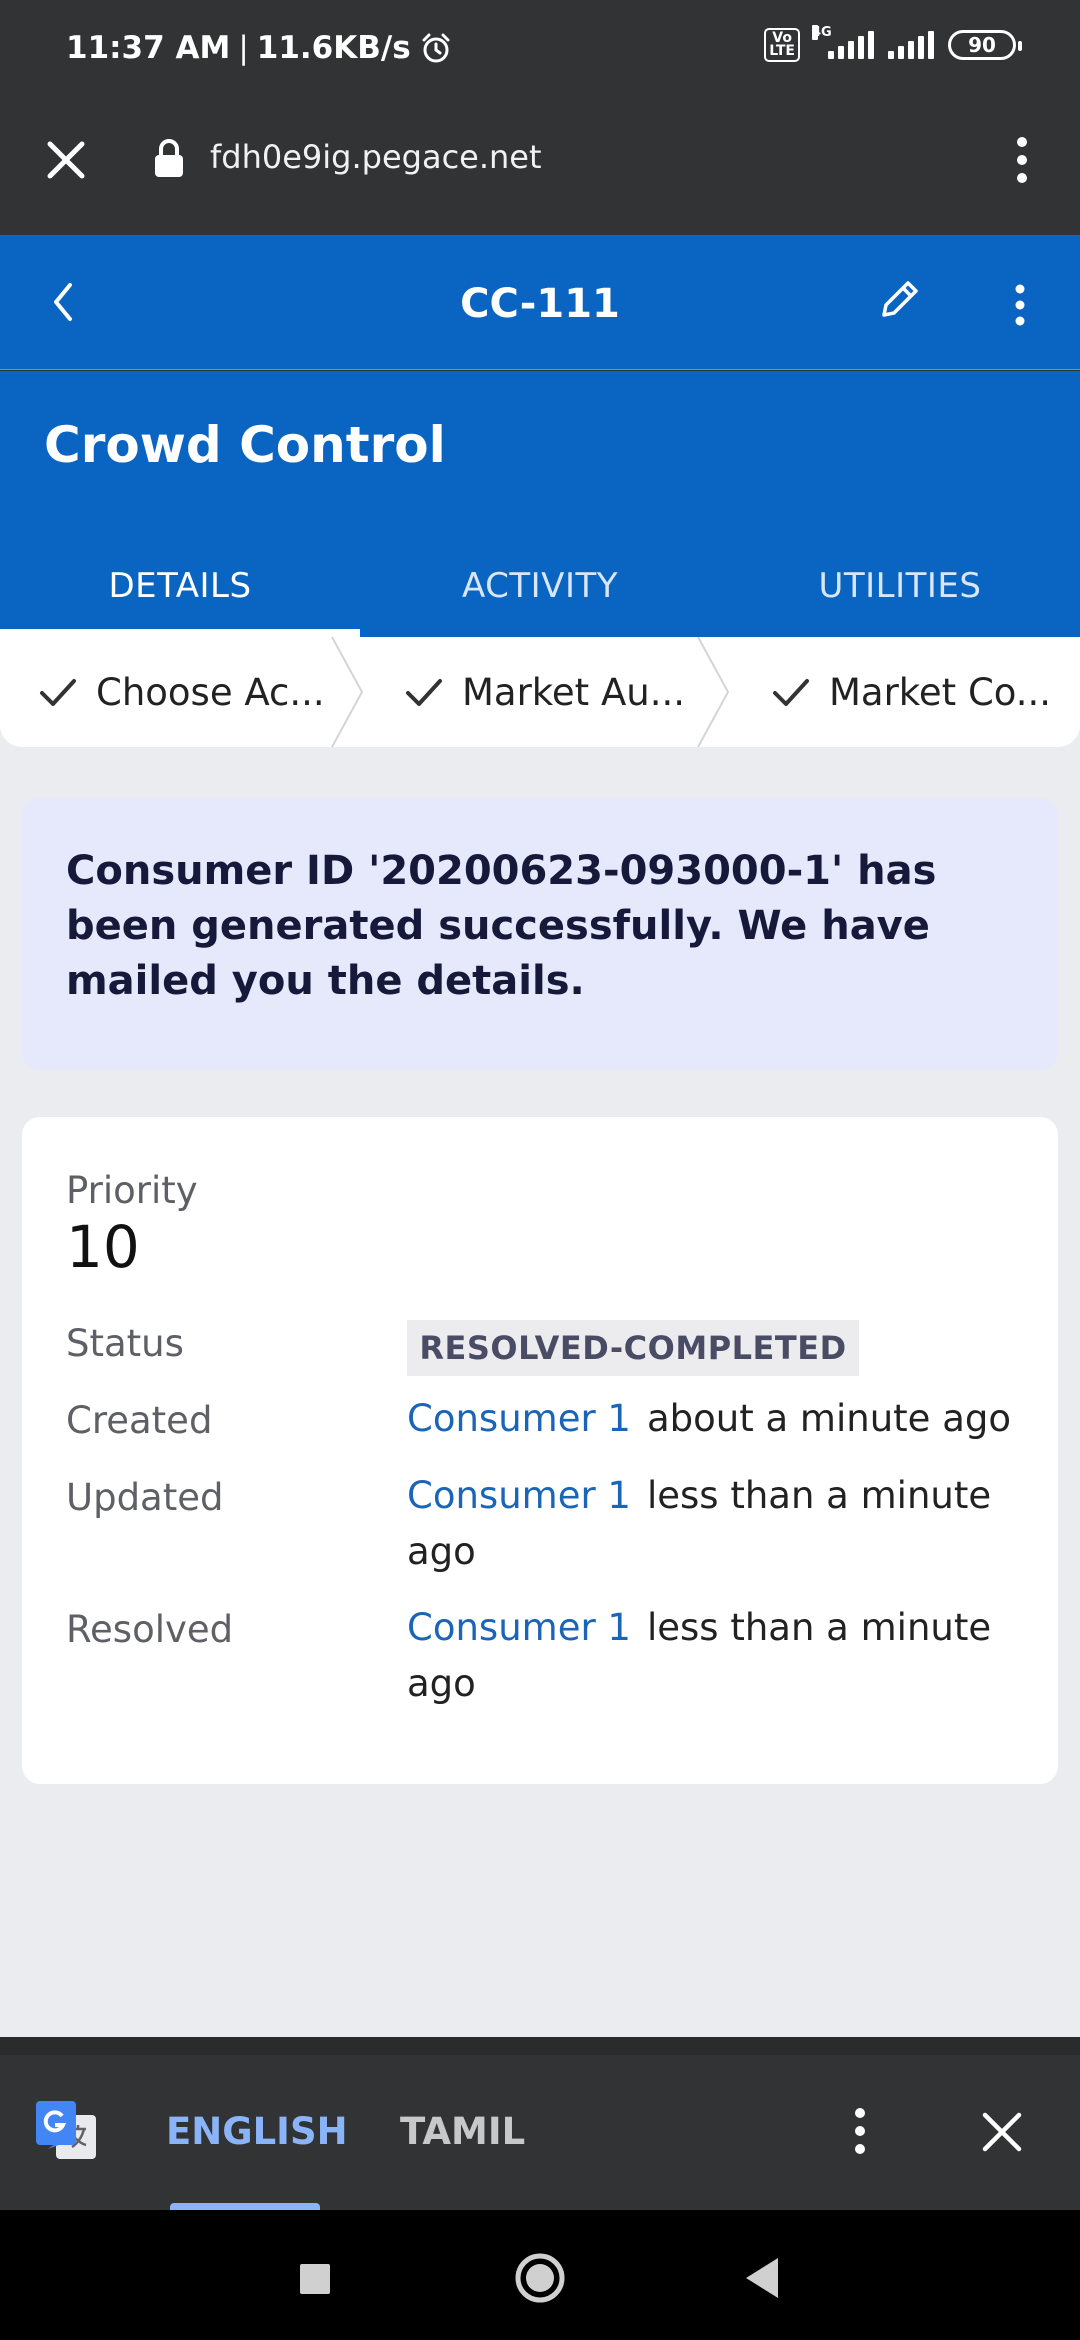 The image size is (1080, 2340). What do you see at coordinates (899, 300) in the screenshot?
I see `pencil-icon` at bounding box center [899, 300].